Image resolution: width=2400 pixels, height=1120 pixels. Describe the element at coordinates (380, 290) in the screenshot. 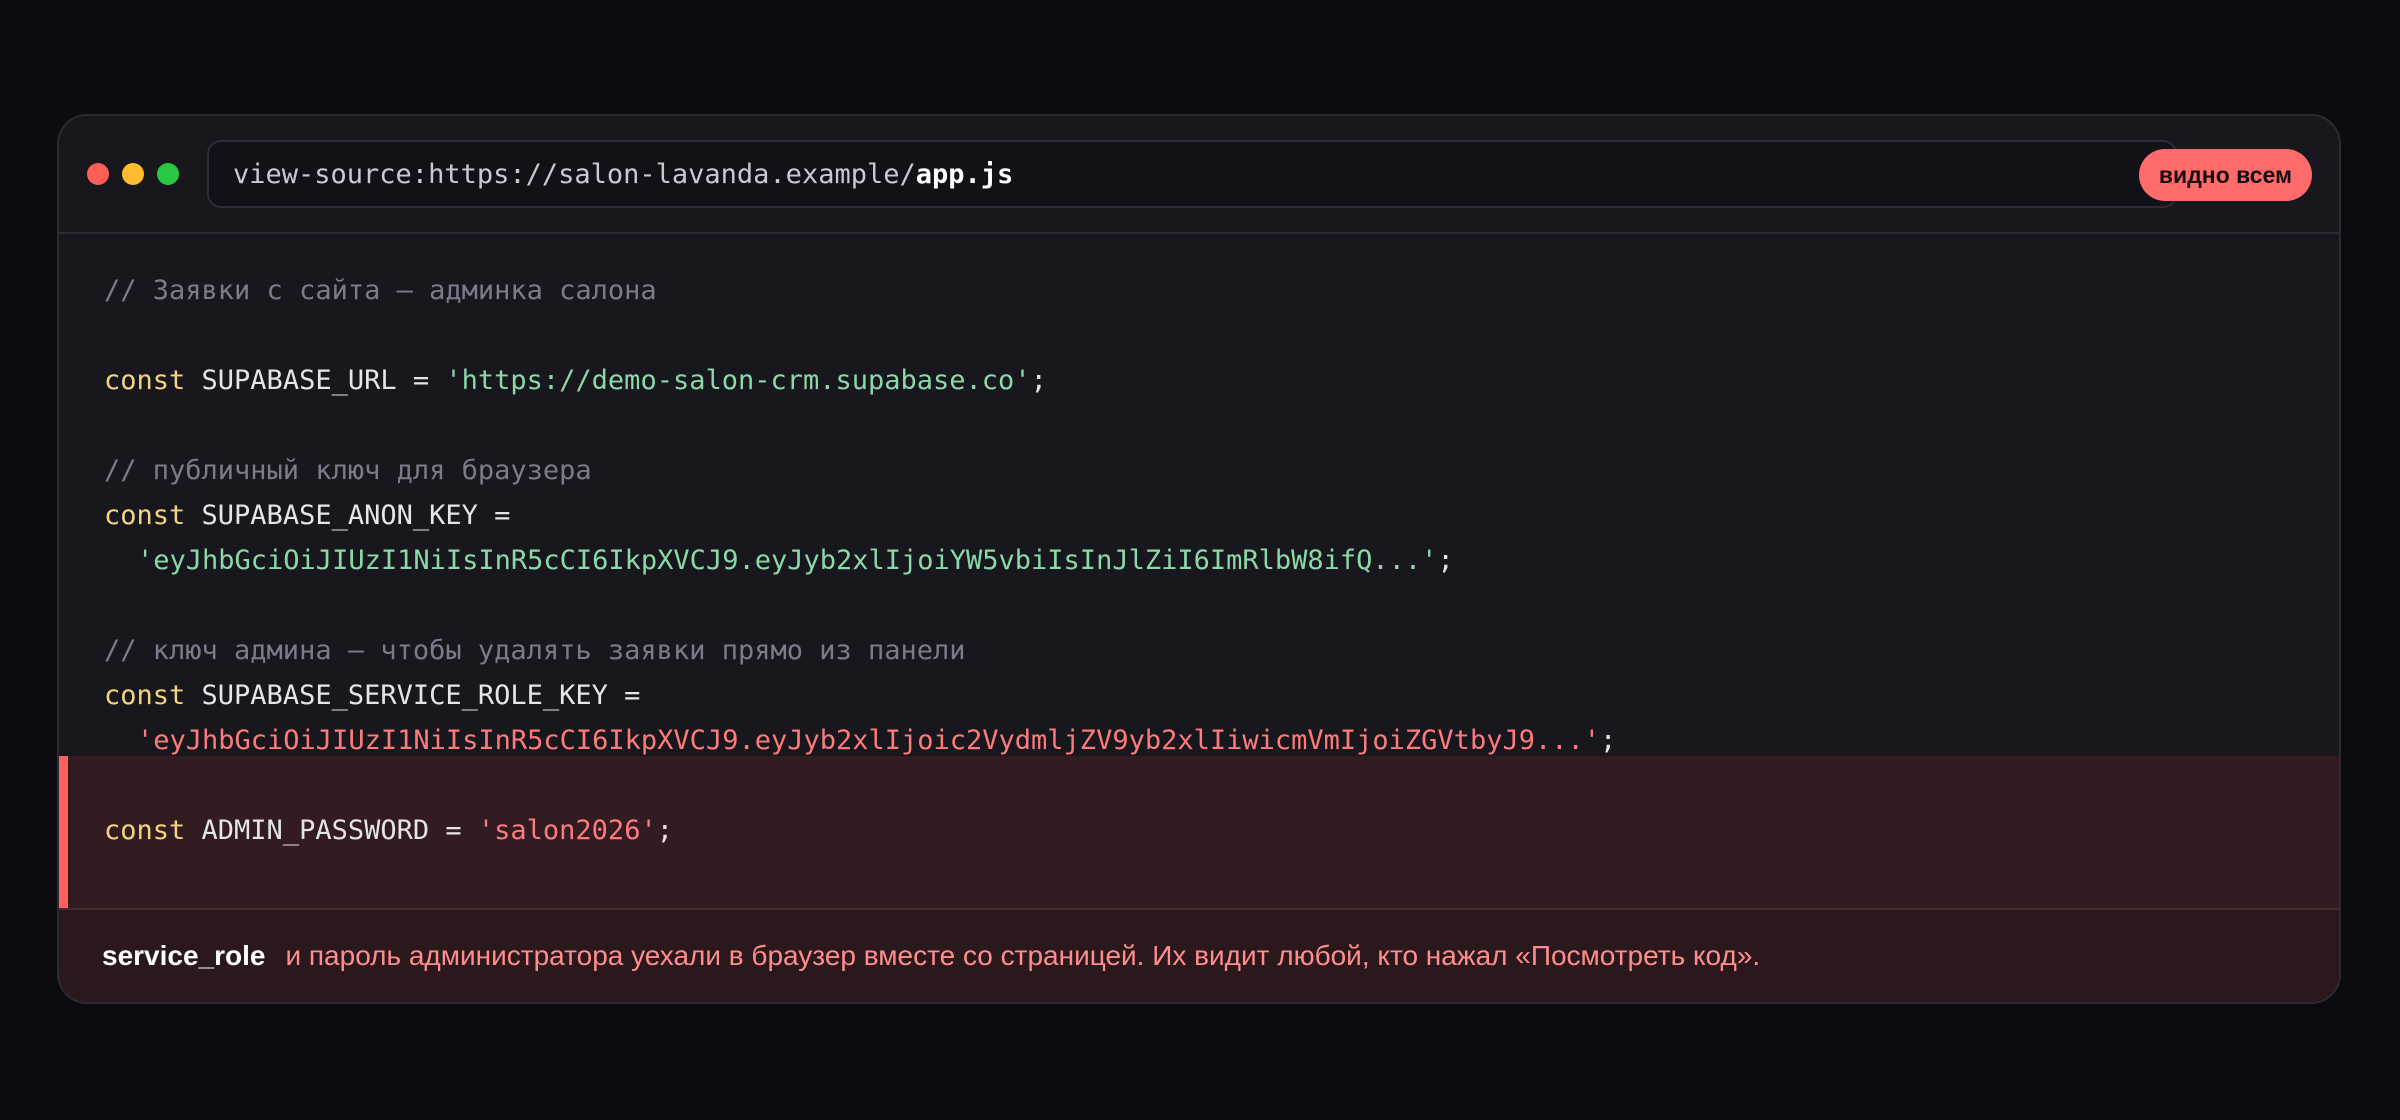

I see `code-comment-header: // Заявки с сайта — админка салона` at that location.